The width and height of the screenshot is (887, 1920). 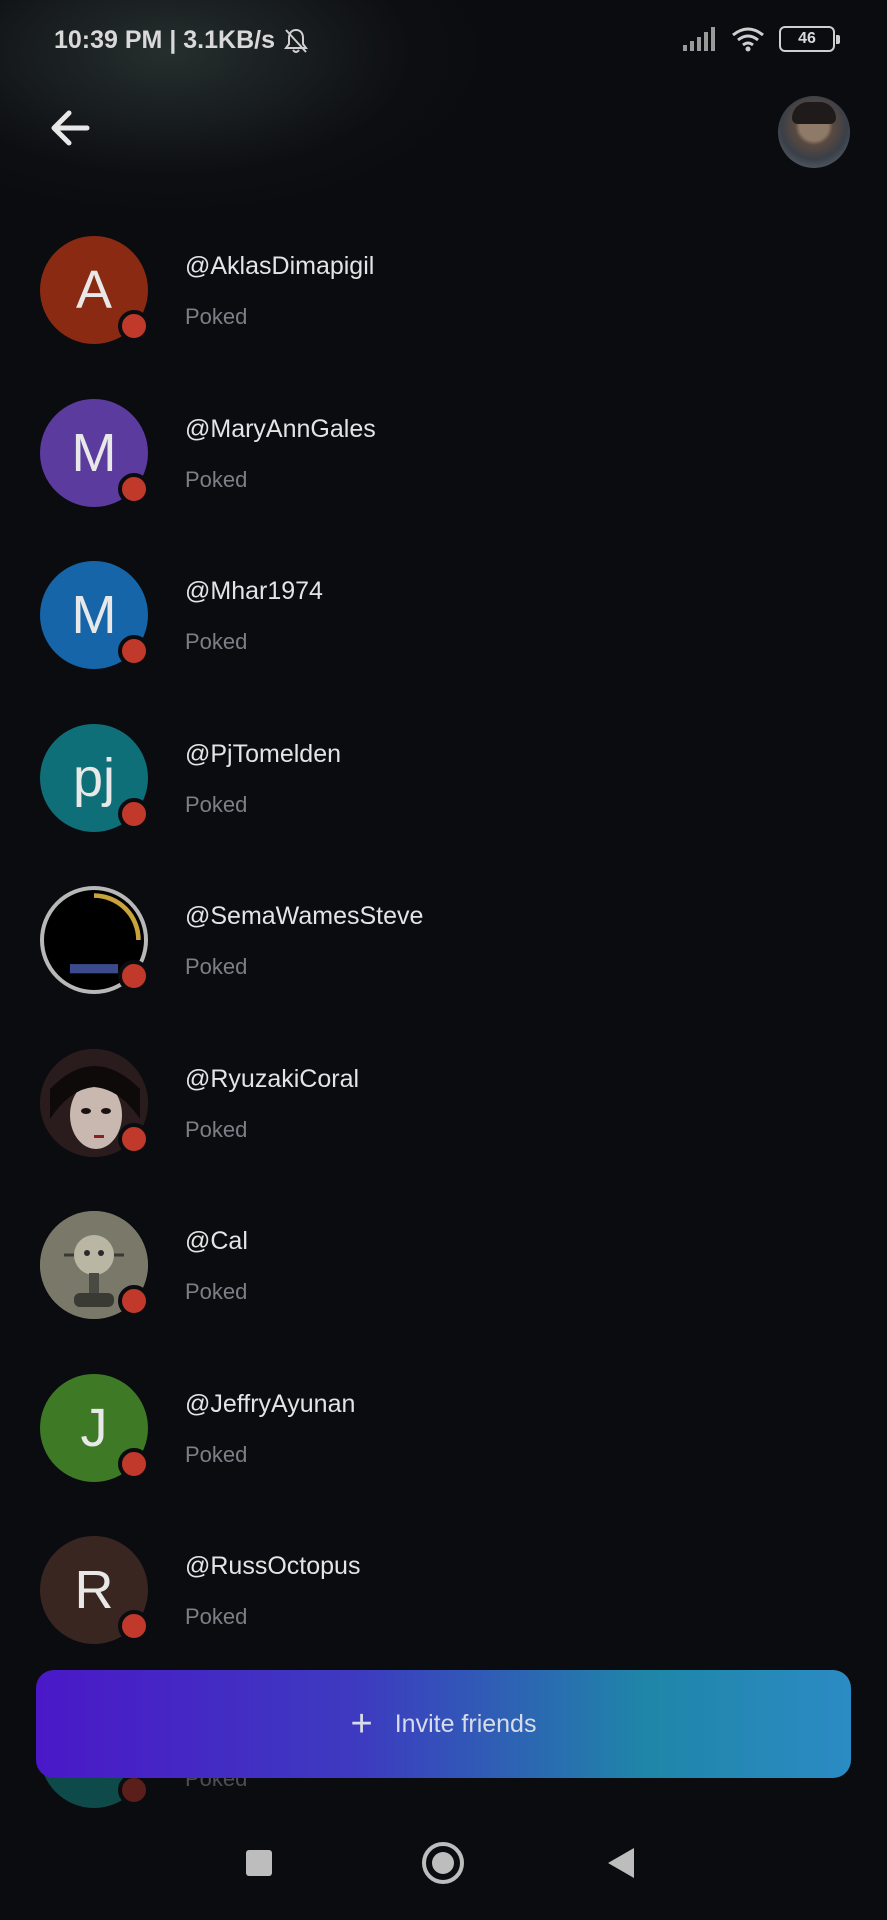 What do you see at coordinates (443, 1441) in the screenshot?
I see `list-item: J @JeffryAyunan Poked` at bounding box center [443, 1441].